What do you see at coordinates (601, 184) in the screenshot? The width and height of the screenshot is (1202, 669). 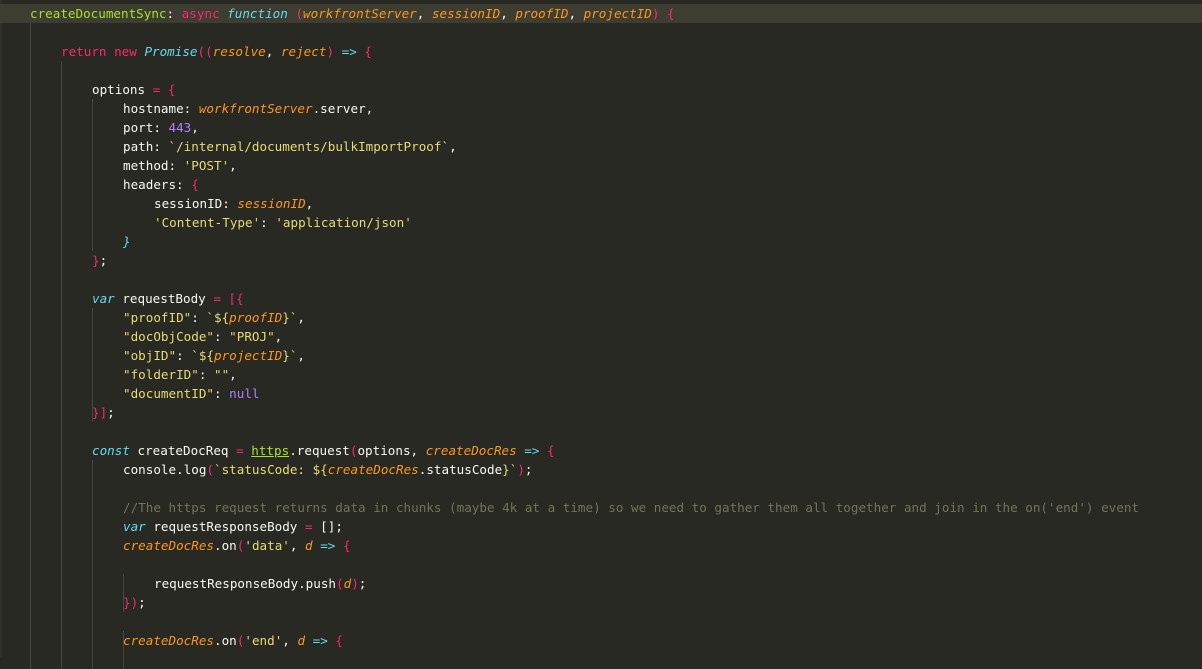 I see `code-line: headers: {` at bounding box center [601, 184].